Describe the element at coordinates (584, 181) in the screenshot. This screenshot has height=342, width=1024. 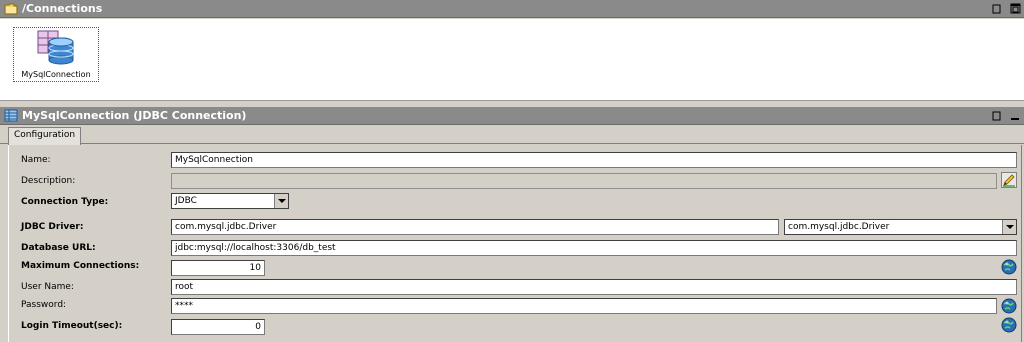
I see `description-field` at that location.